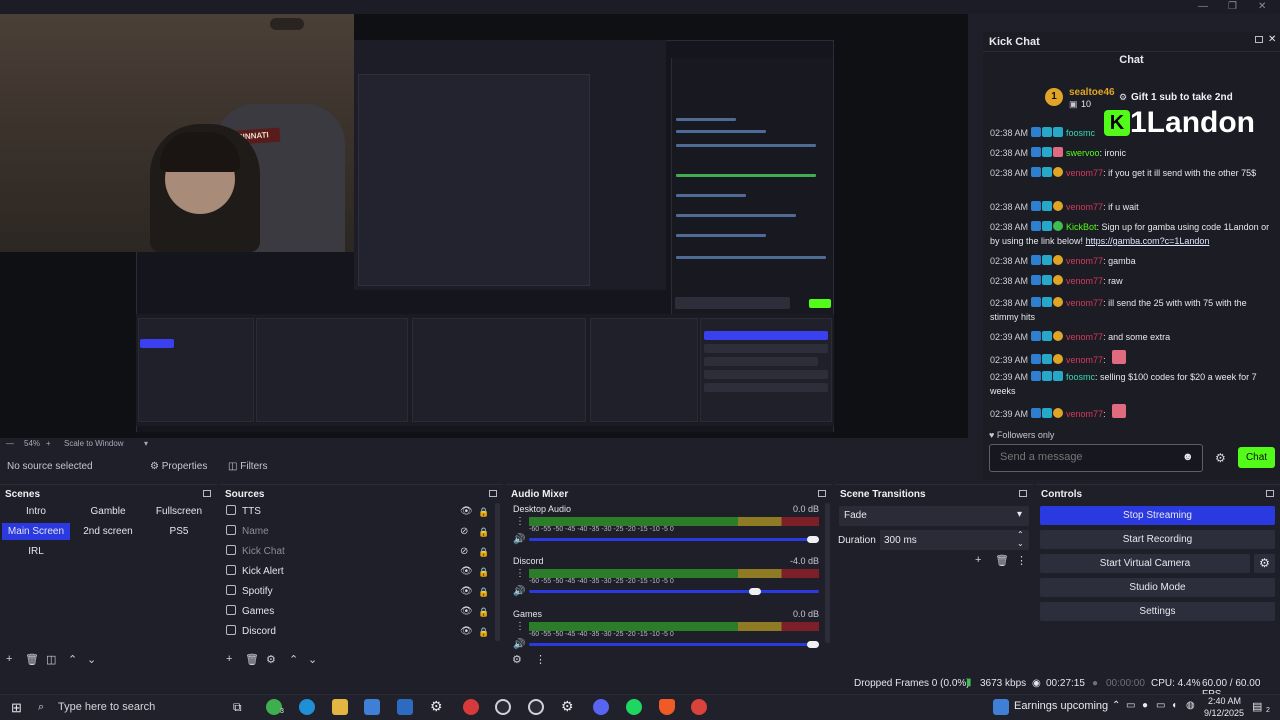 The height and width of the screenshot is (720, 1280). I want to click on stop-streaming-button: Stop Streaming, so click(1157, 515).